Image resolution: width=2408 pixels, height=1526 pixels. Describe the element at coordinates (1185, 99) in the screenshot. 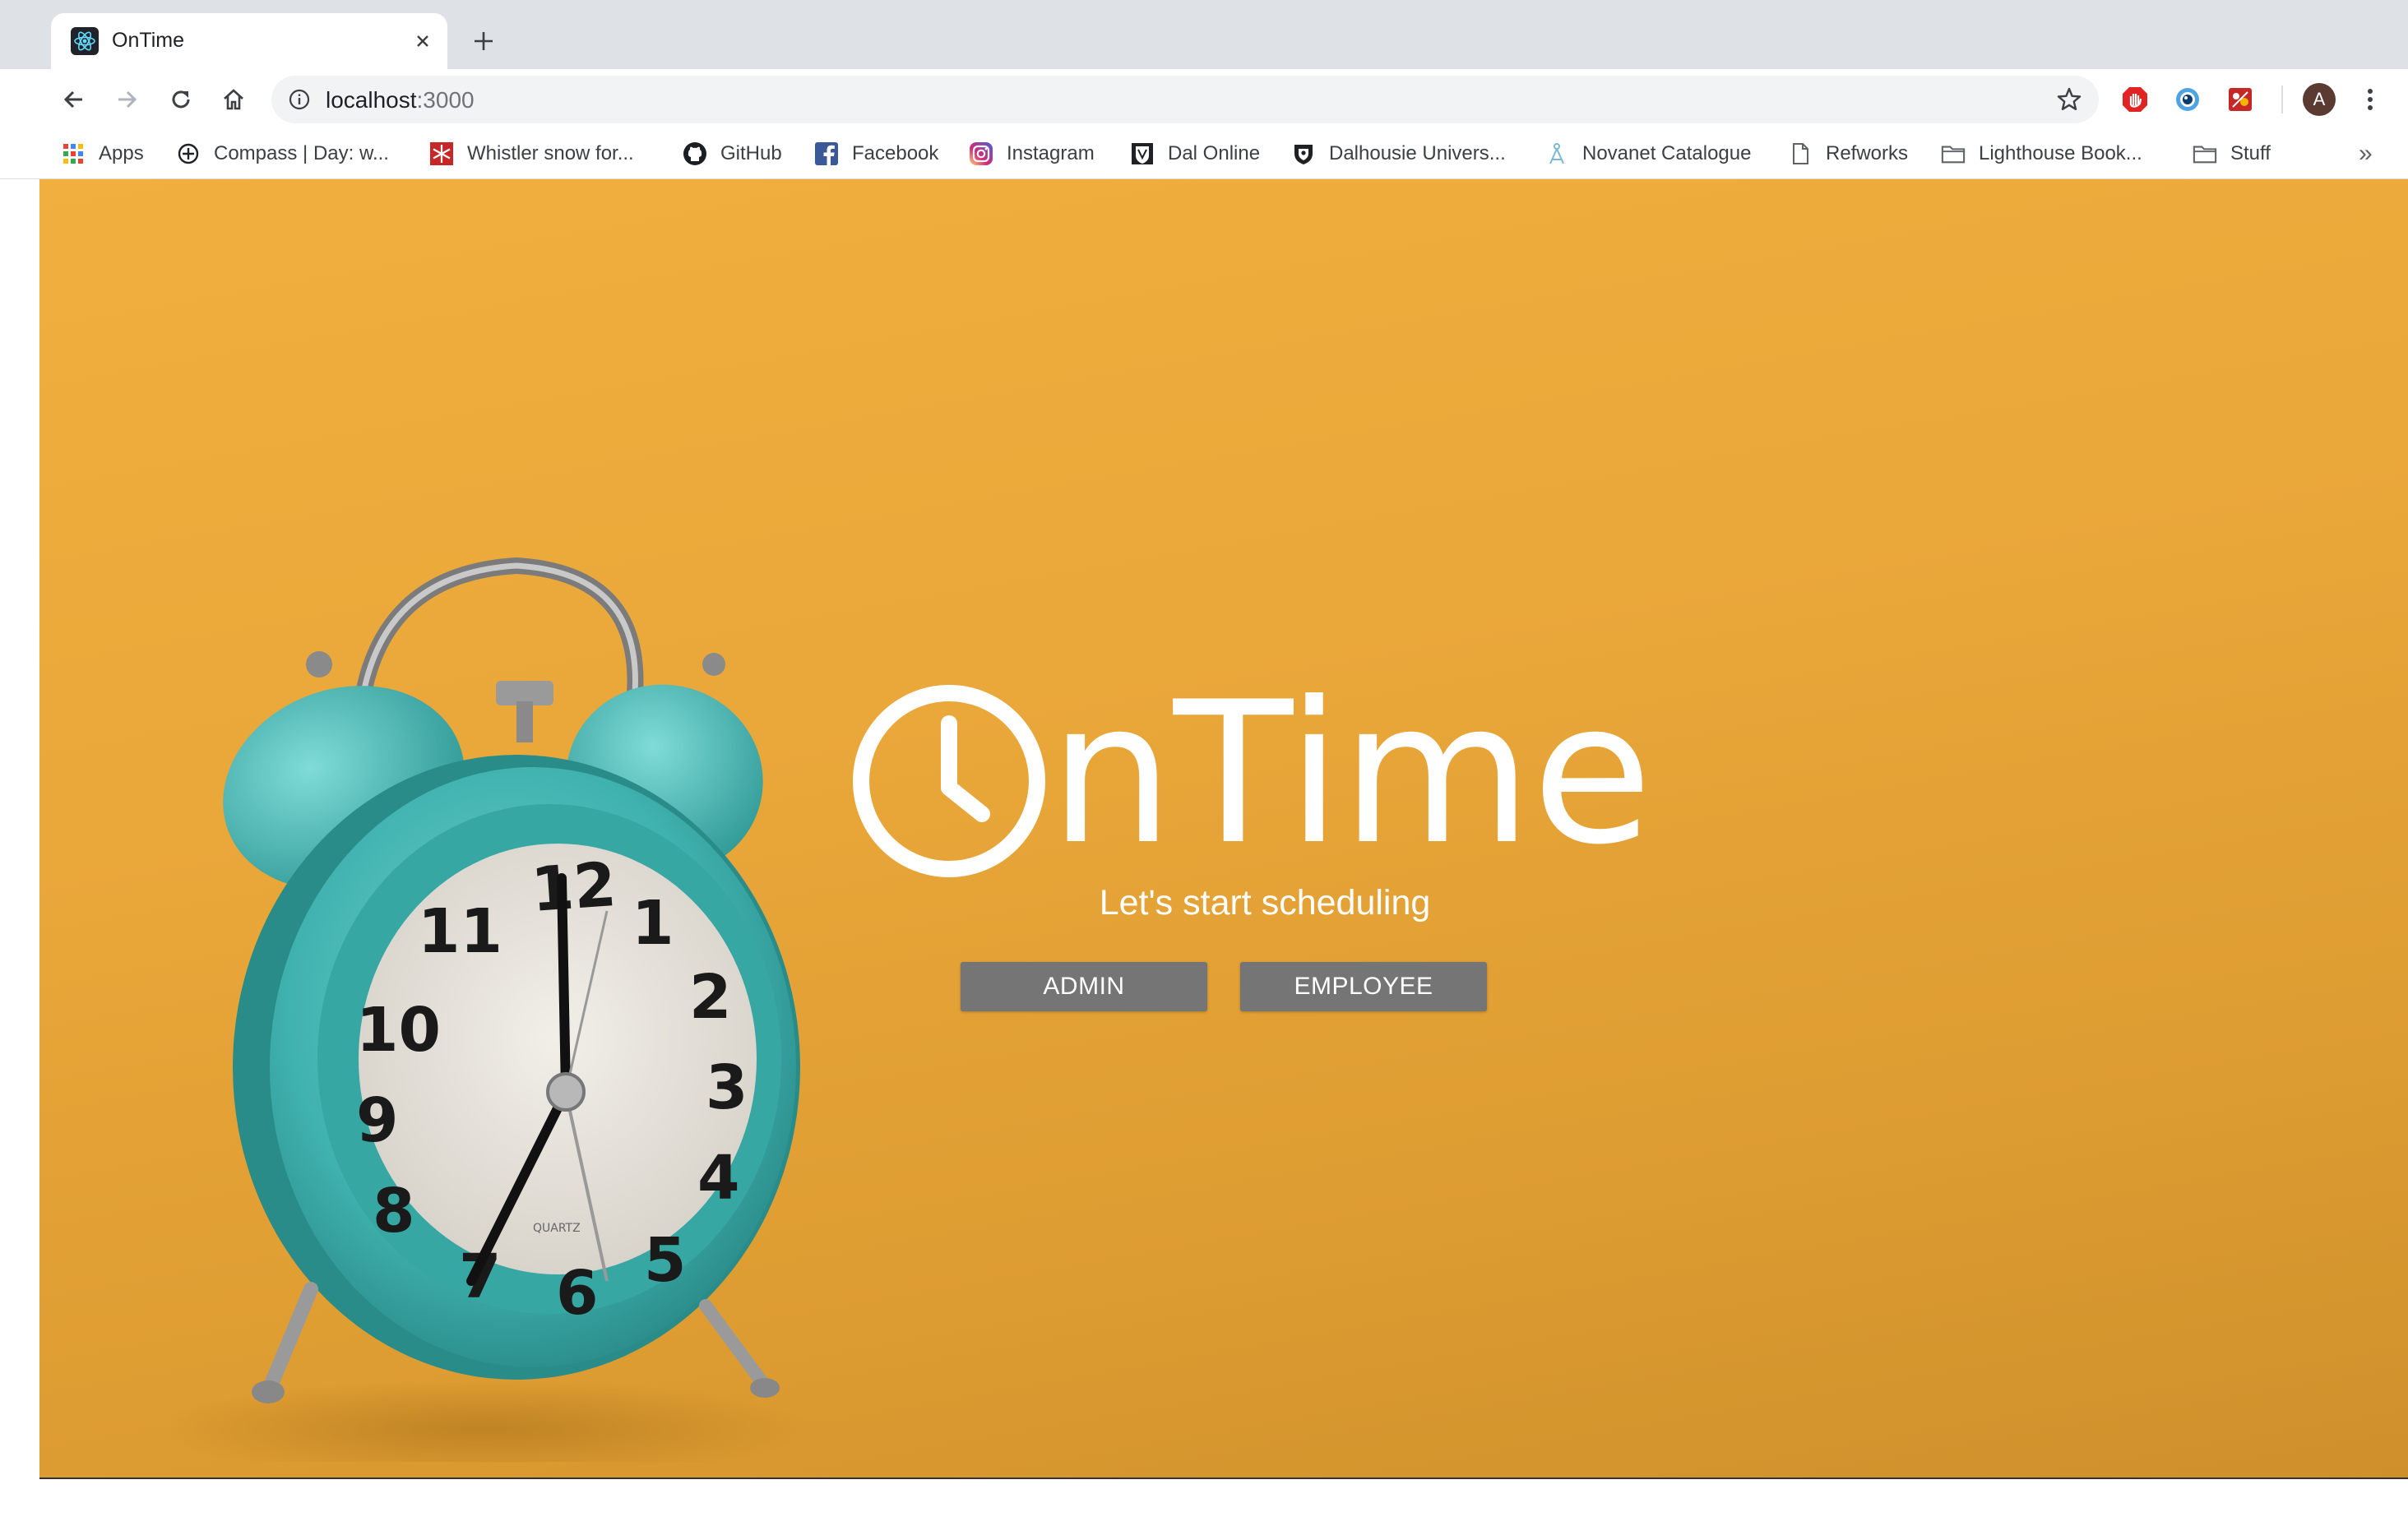

I see `address-bar: localhost:3000` at that location.